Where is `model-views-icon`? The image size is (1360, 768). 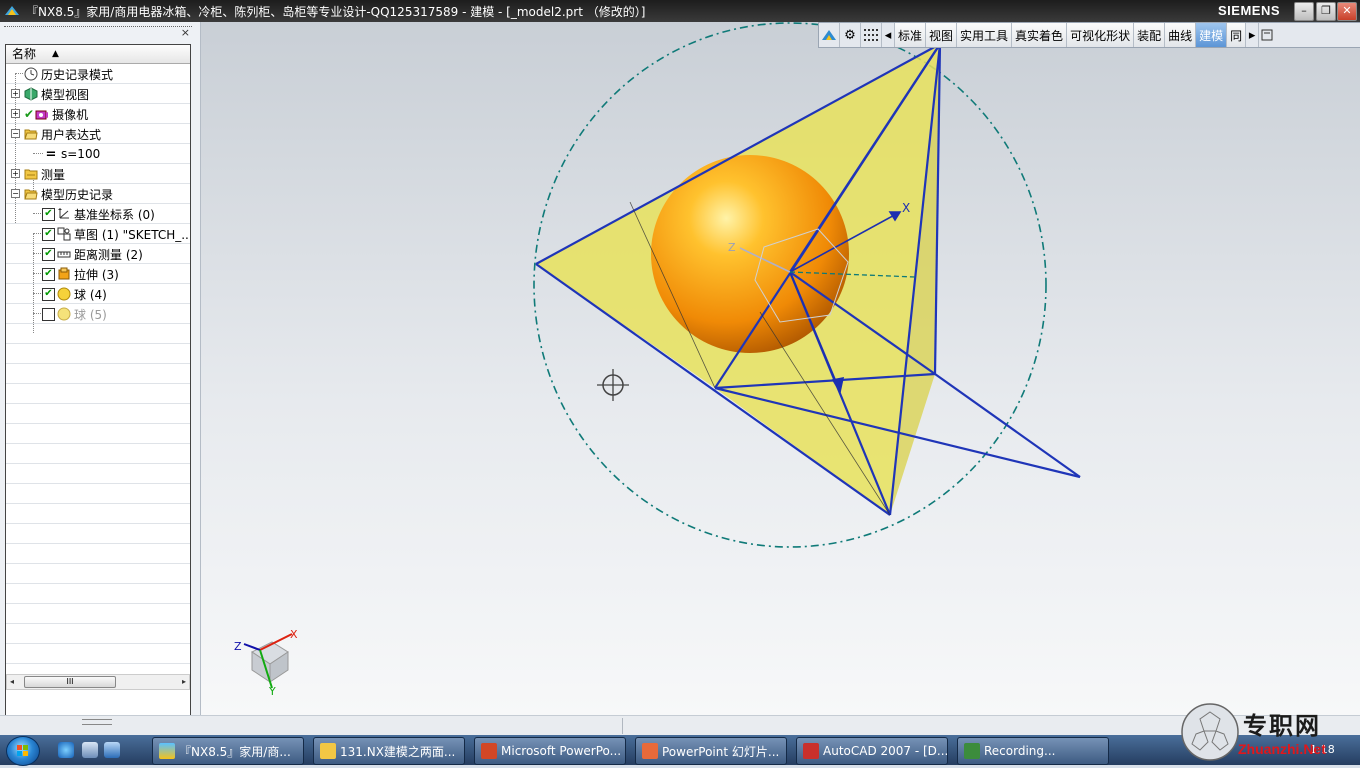 model-views-icon is located at coordinates (31, 94).